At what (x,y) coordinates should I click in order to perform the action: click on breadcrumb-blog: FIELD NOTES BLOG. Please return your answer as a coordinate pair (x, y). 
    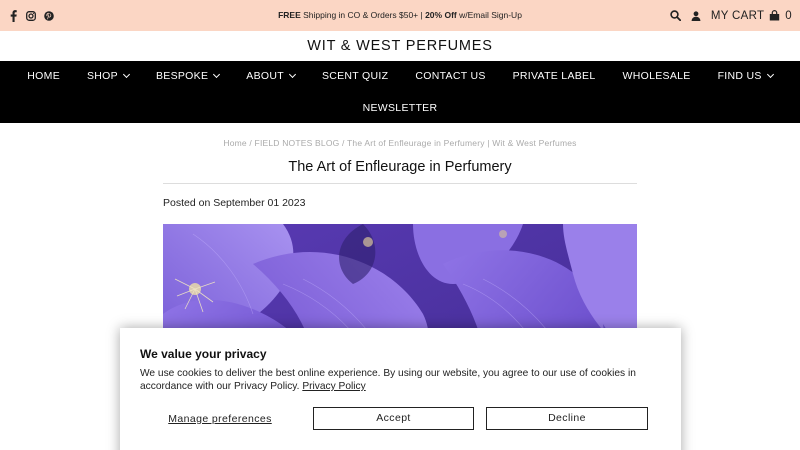
    Looking at the image, I should click on (297, 143).